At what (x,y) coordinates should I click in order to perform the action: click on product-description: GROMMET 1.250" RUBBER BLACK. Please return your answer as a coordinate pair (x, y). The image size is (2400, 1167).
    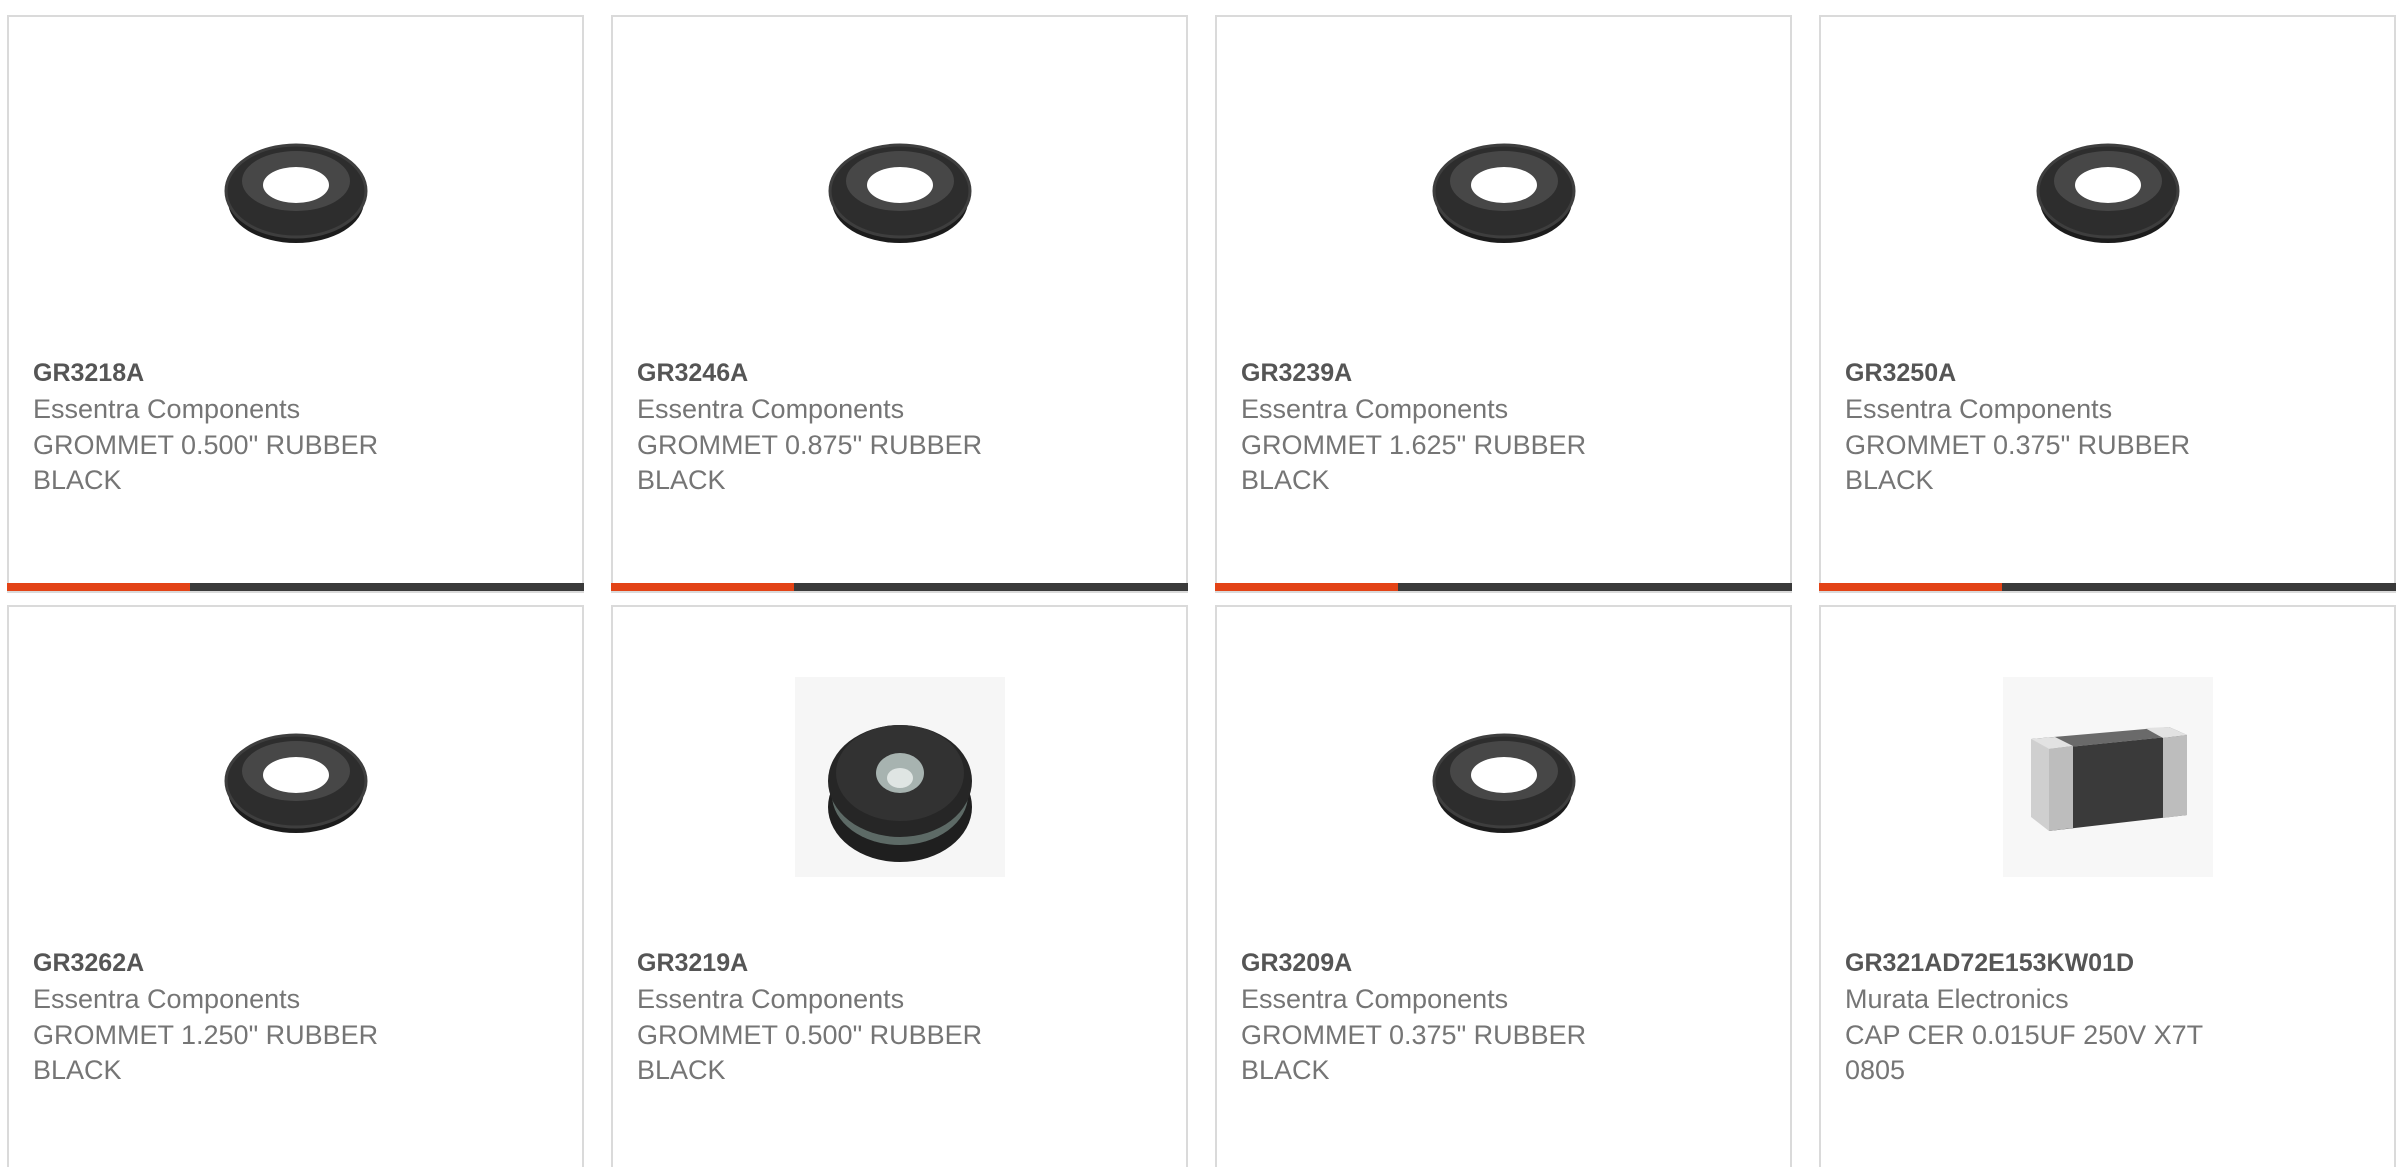
    Looking at the image, I should click on (206, 1052).